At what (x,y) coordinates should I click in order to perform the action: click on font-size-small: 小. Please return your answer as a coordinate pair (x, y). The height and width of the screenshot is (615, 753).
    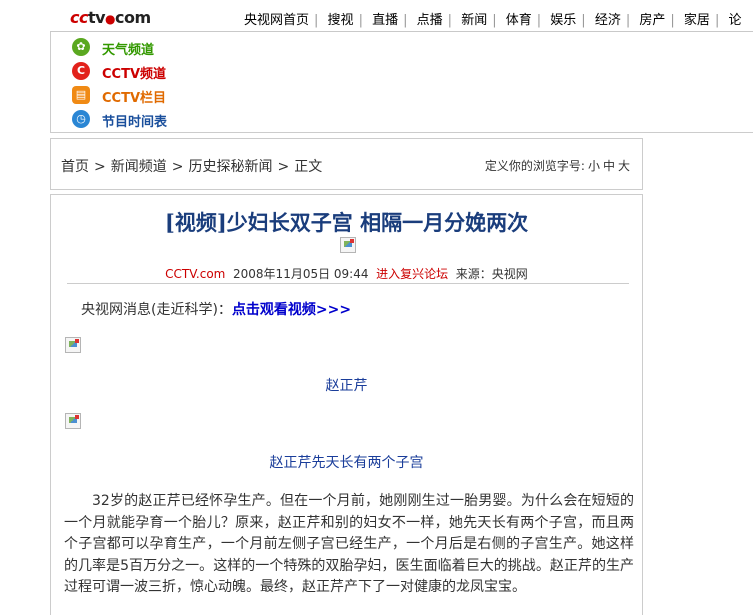
    Looking at the image, I should click on (594, 166).